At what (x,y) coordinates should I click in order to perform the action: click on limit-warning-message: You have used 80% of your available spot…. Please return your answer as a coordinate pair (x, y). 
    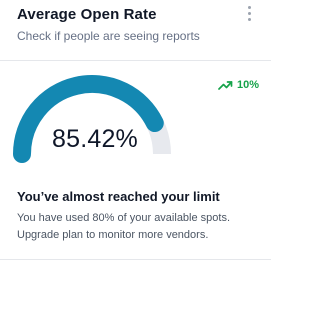
    Looking at the image, I should click on (142, 227).